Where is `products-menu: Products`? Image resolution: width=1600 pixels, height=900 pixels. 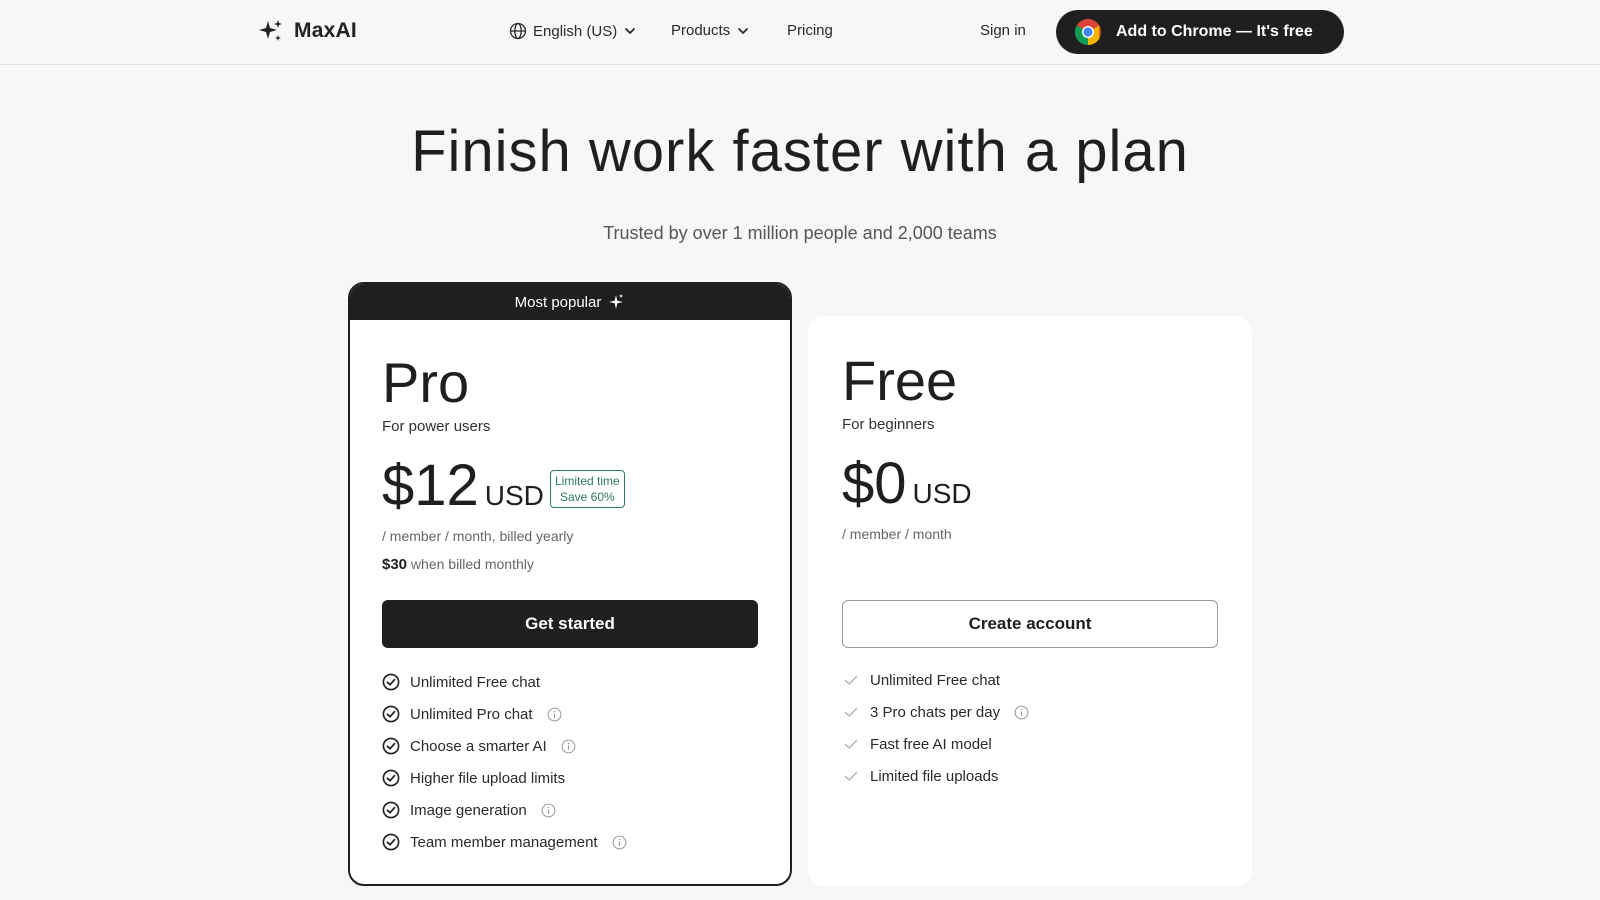 products-menu: Products is located at coordinates (710, 30).